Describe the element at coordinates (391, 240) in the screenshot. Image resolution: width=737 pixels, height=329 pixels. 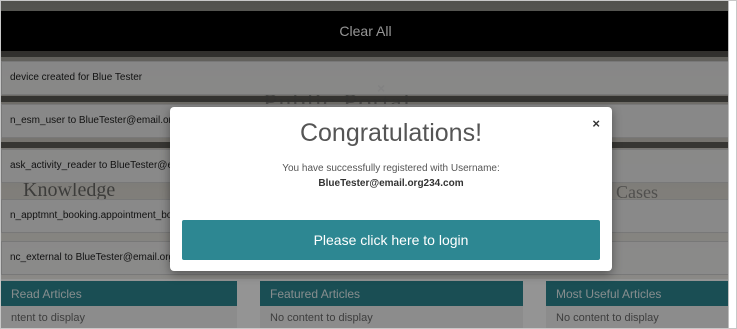
I see `login-button: Please click here to login` at that location.